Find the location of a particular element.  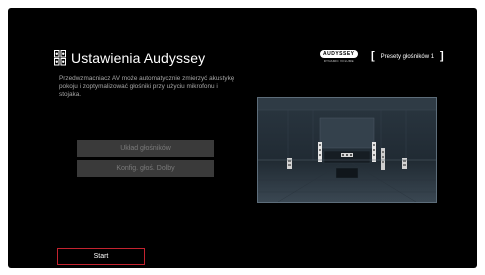

speaker-preset-indicator: [ Presety głośników 1 ] is located at coordinates (407, 56).